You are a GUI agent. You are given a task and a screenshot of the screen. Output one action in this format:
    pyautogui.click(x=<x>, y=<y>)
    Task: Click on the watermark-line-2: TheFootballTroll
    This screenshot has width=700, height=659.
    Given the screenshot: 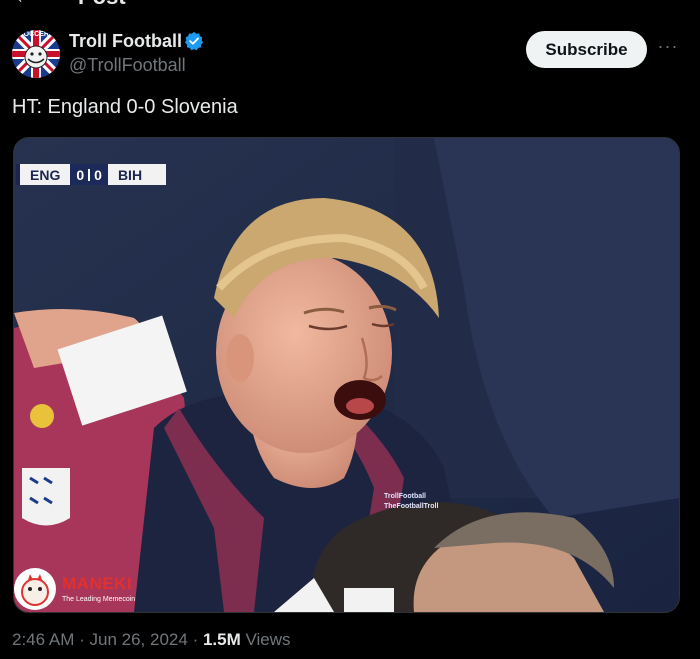 What is the action you would take?
    pyautogui.click(x=411, y=506)
    